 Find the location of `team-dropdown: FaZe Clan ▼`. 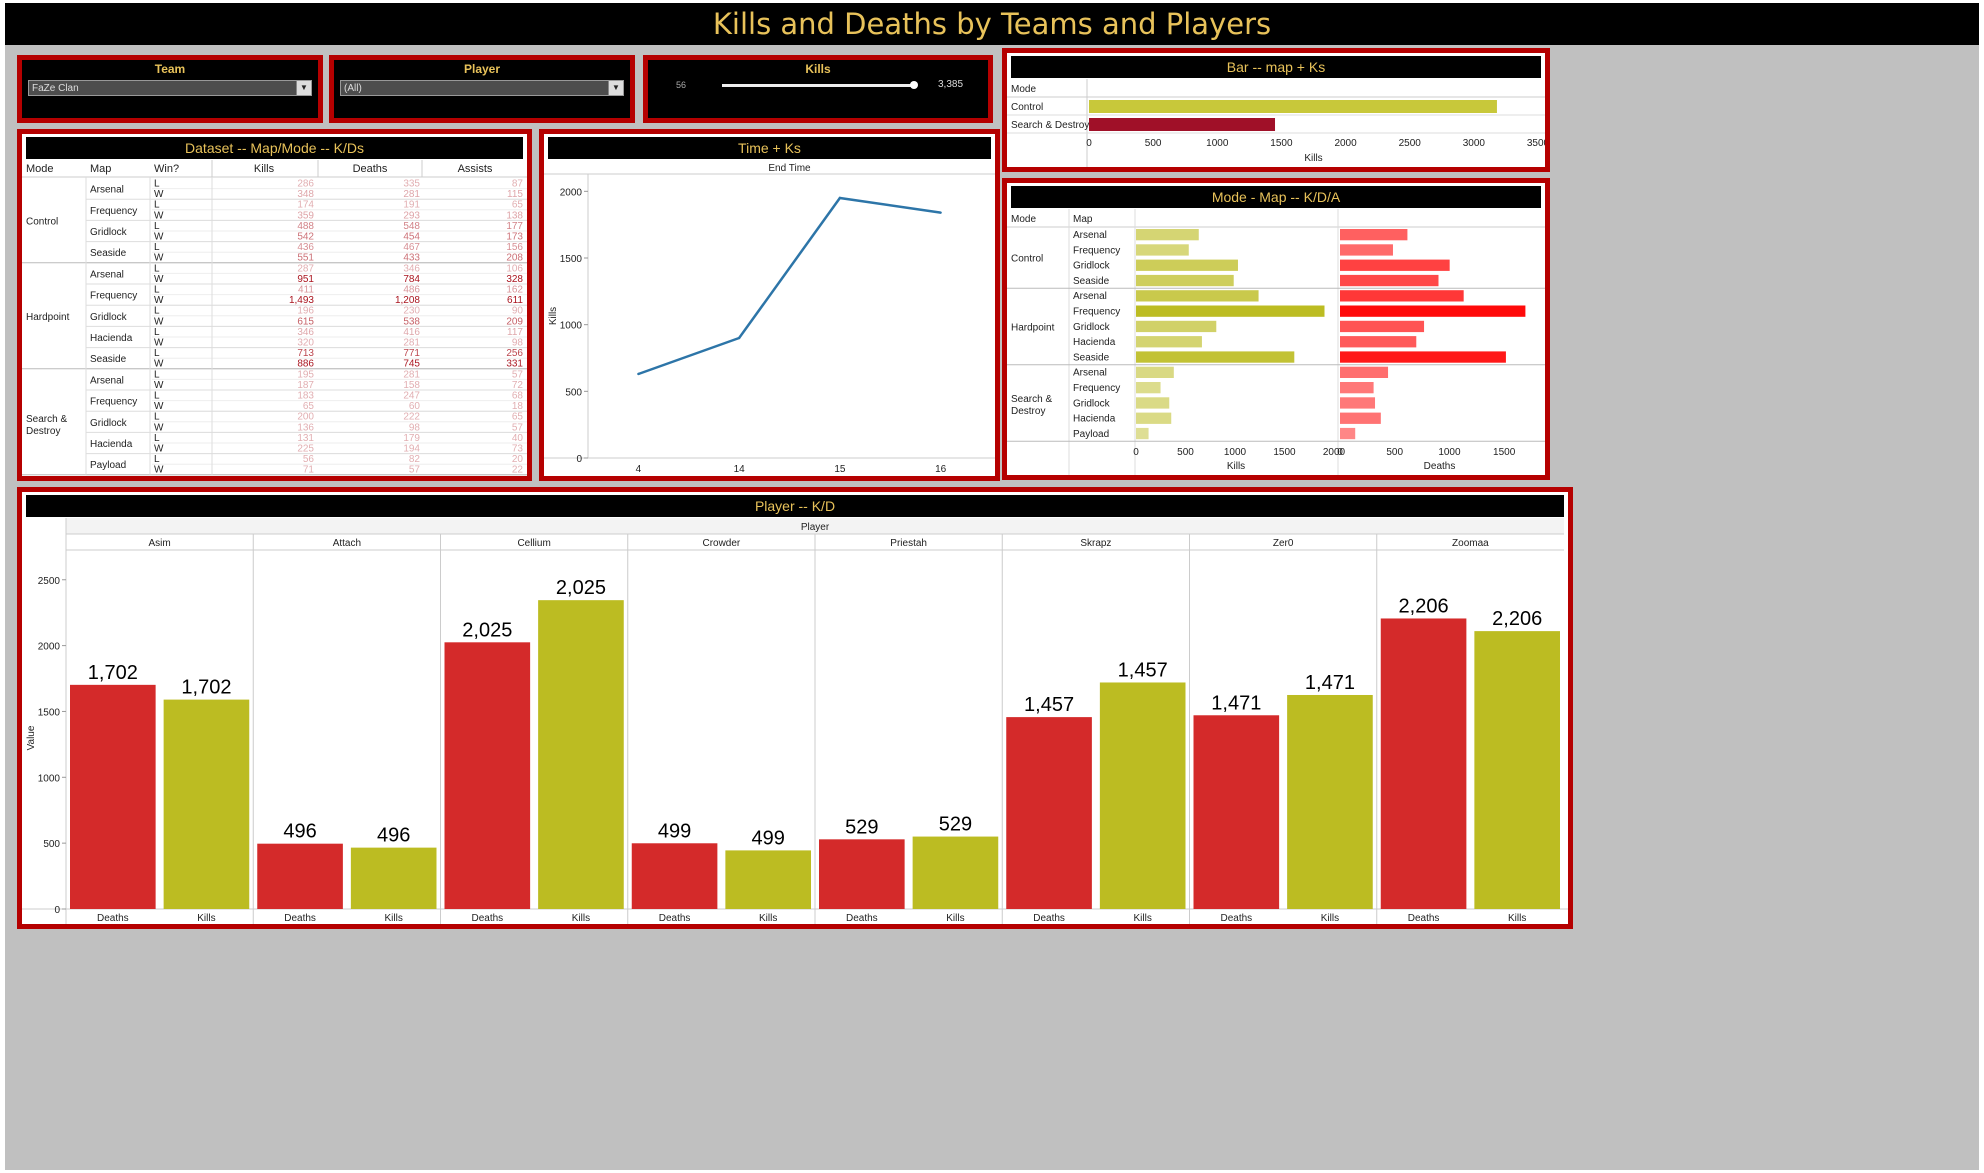

team-dropdown: FaZe Clan ▼ is located at coordinates (170, 88).